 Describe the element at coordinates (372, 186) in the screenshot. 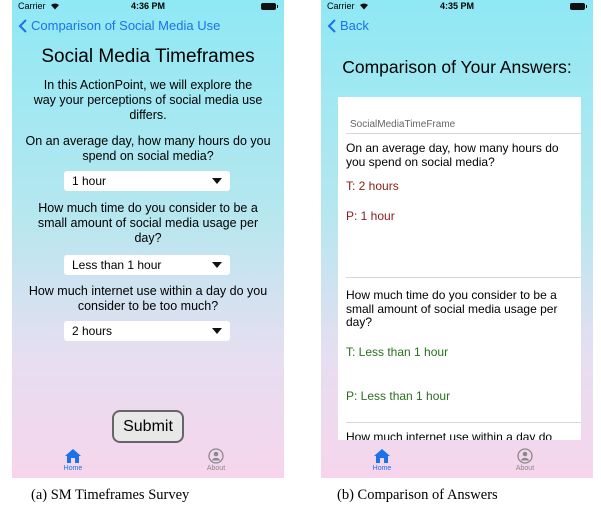

I see `teacher-answer: T: 2 hours` at that location.